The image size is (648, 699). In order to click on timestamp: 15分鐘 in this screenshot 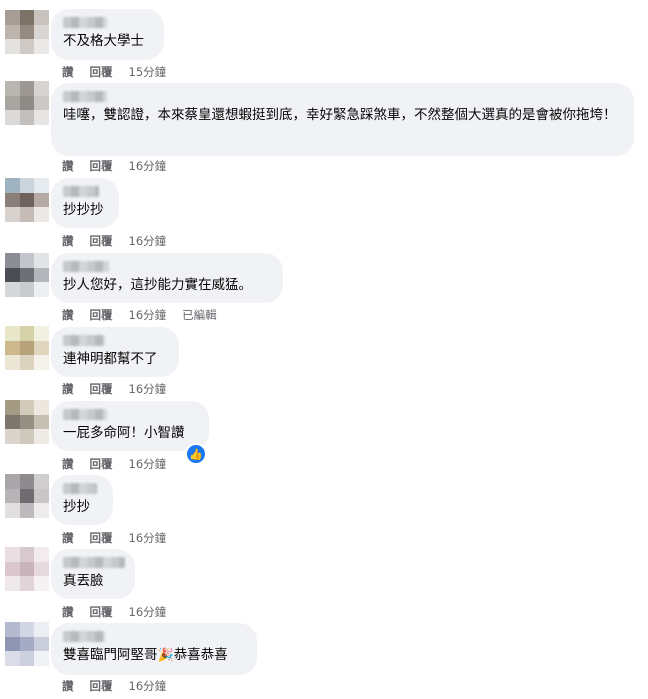, I will do `click(148, 72)`.